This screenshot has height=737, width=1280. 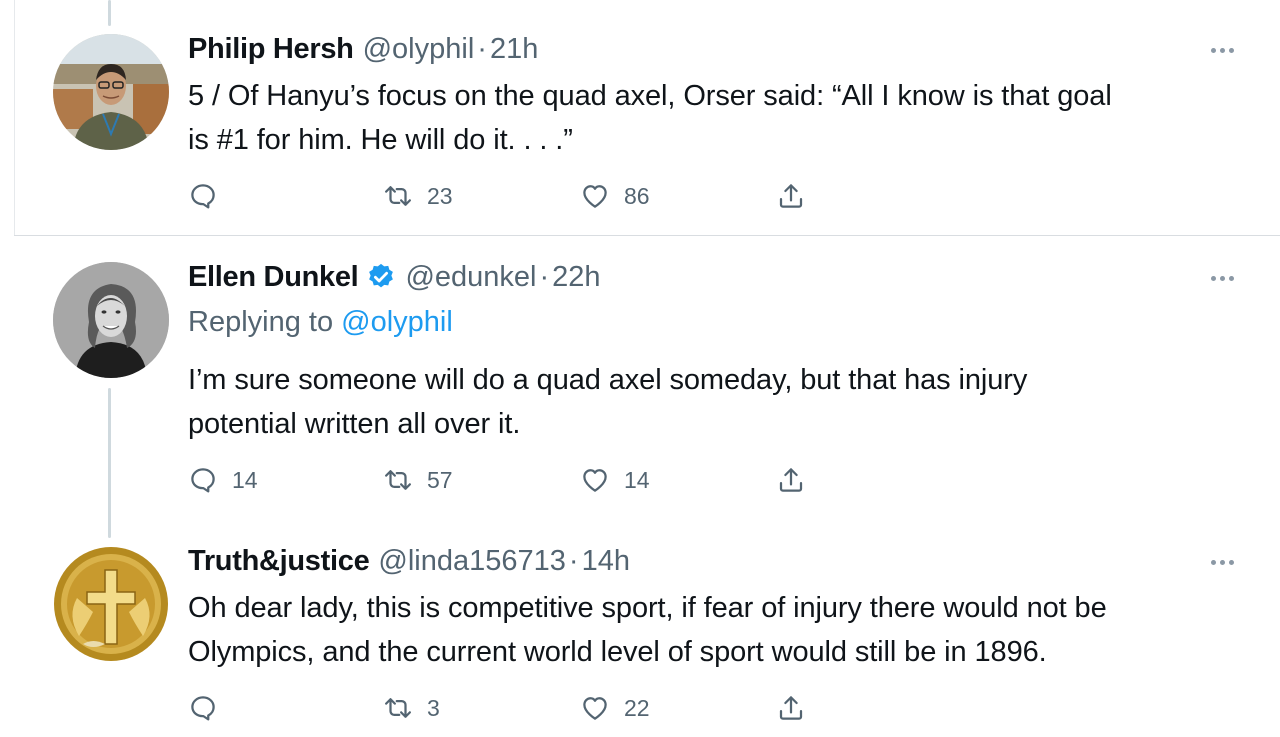 I want to click on retweet-button: 23, so click(x=418, y=196).